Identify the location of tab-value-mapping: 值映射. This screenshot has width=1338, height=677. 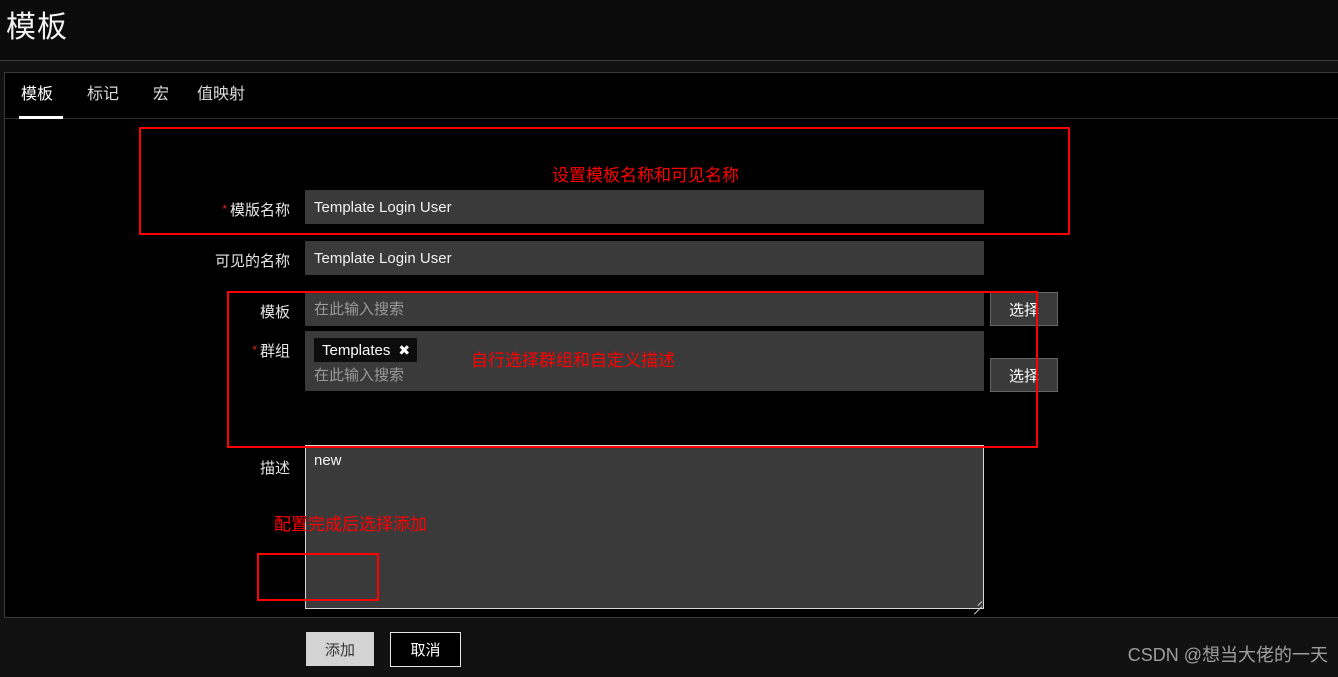
(225, 96).